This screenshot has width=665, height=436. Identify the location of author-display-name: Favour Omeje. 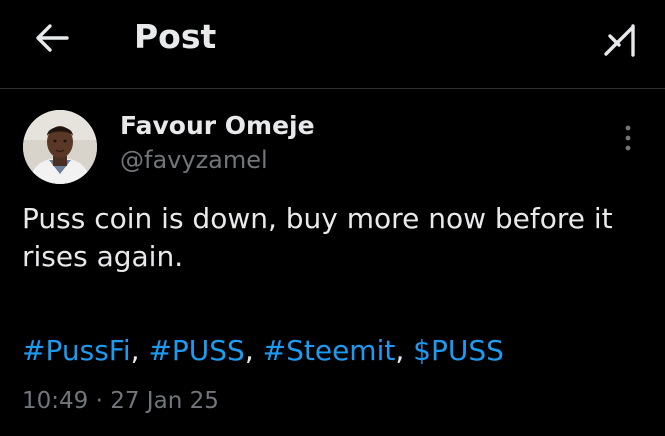
(217, 126).